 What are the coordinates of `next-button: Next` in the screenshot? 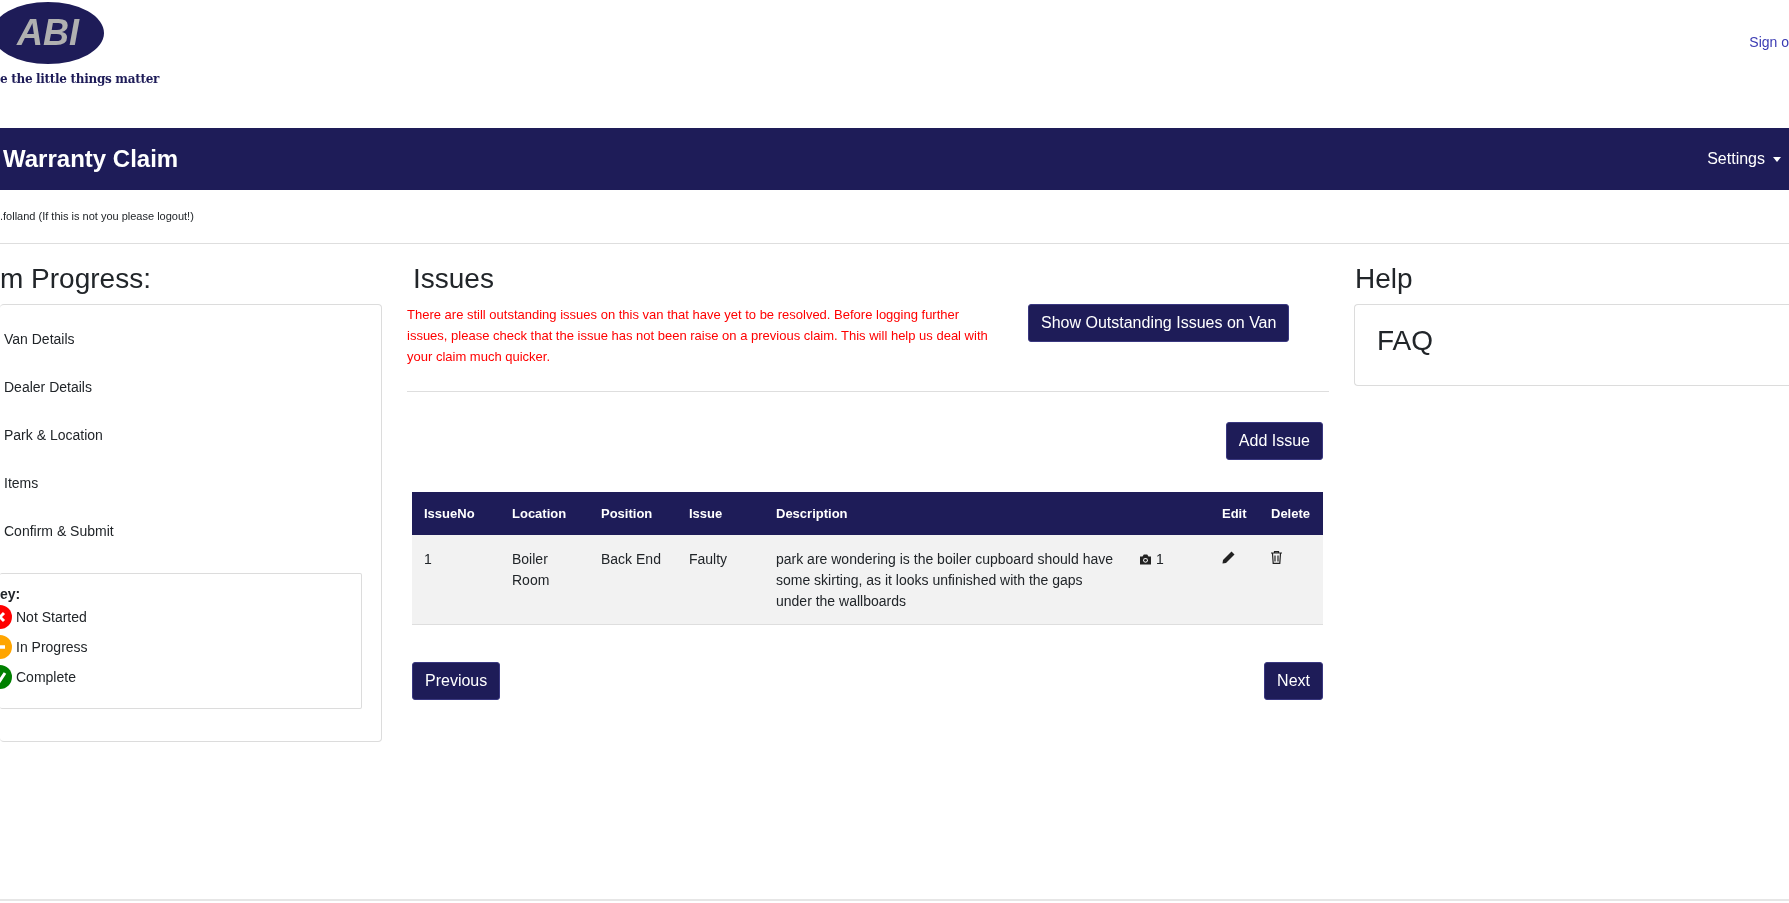 It's located at (1293, 681).